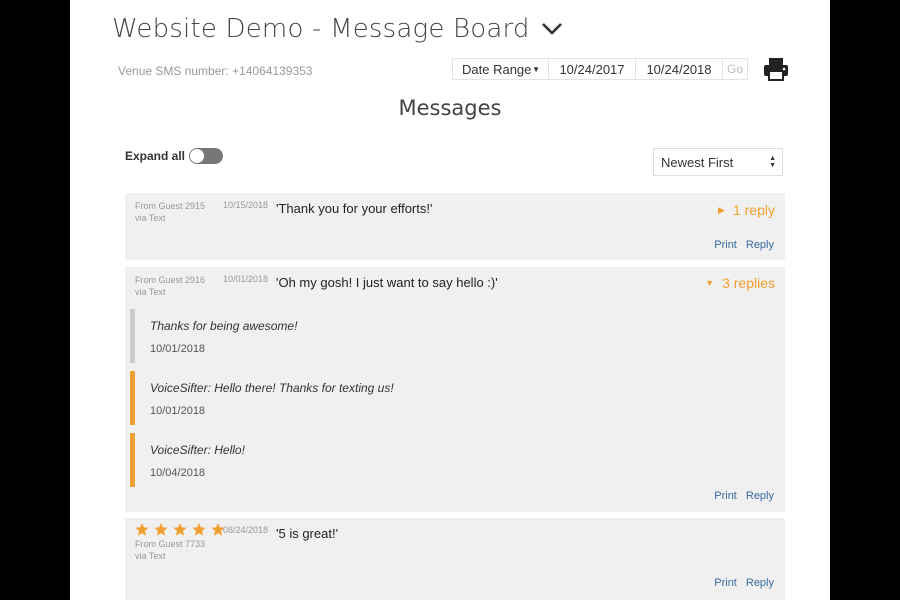  What do you see at coordinates (215, 71) in the screenshot?
I see `venue-sms-number: Venue SMS number: +14064139353` at bounding box center [215, 71].